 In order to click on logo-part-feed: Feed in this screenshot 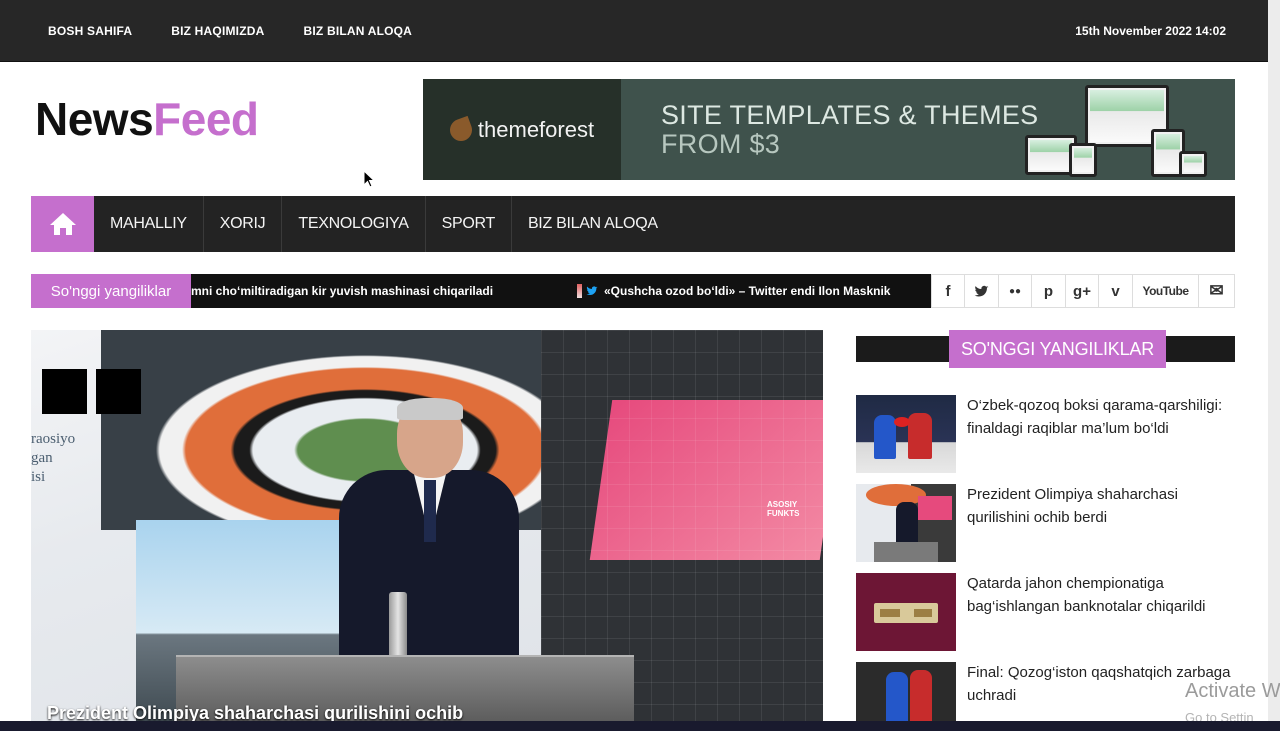, I will do `click(206, 119)`.